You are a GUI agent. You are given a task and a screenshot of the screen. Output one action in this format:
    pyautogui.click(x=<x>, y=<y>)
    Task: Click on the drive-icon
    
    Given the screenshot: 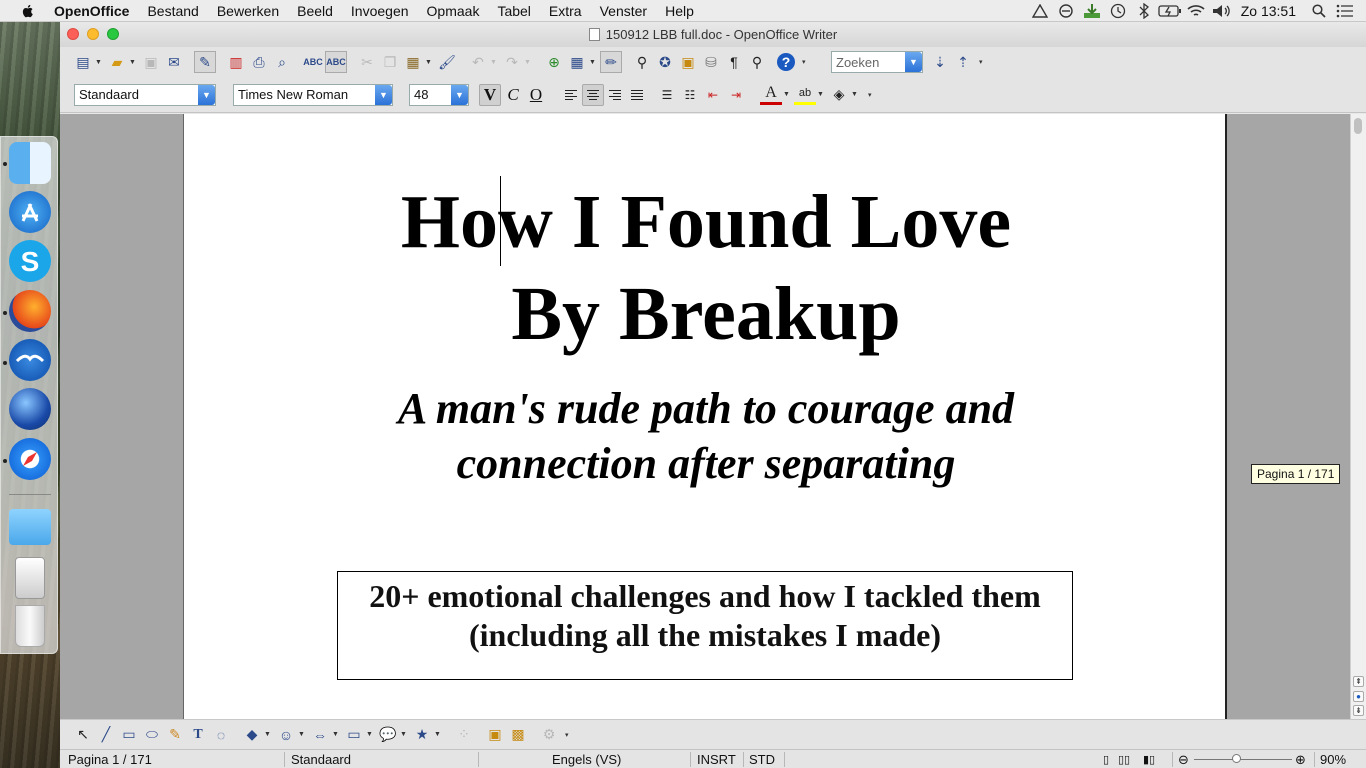 What is the action you would take?
    pyautogui.click(x=1040, y=11)
    